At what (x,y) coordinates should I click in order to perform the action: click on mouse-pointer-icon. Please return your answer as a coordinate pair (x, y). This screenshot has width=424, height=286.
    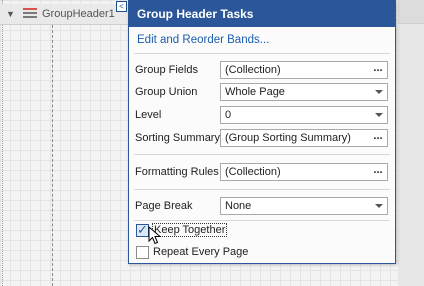
    Looking at the image, I should click on (155, 235).